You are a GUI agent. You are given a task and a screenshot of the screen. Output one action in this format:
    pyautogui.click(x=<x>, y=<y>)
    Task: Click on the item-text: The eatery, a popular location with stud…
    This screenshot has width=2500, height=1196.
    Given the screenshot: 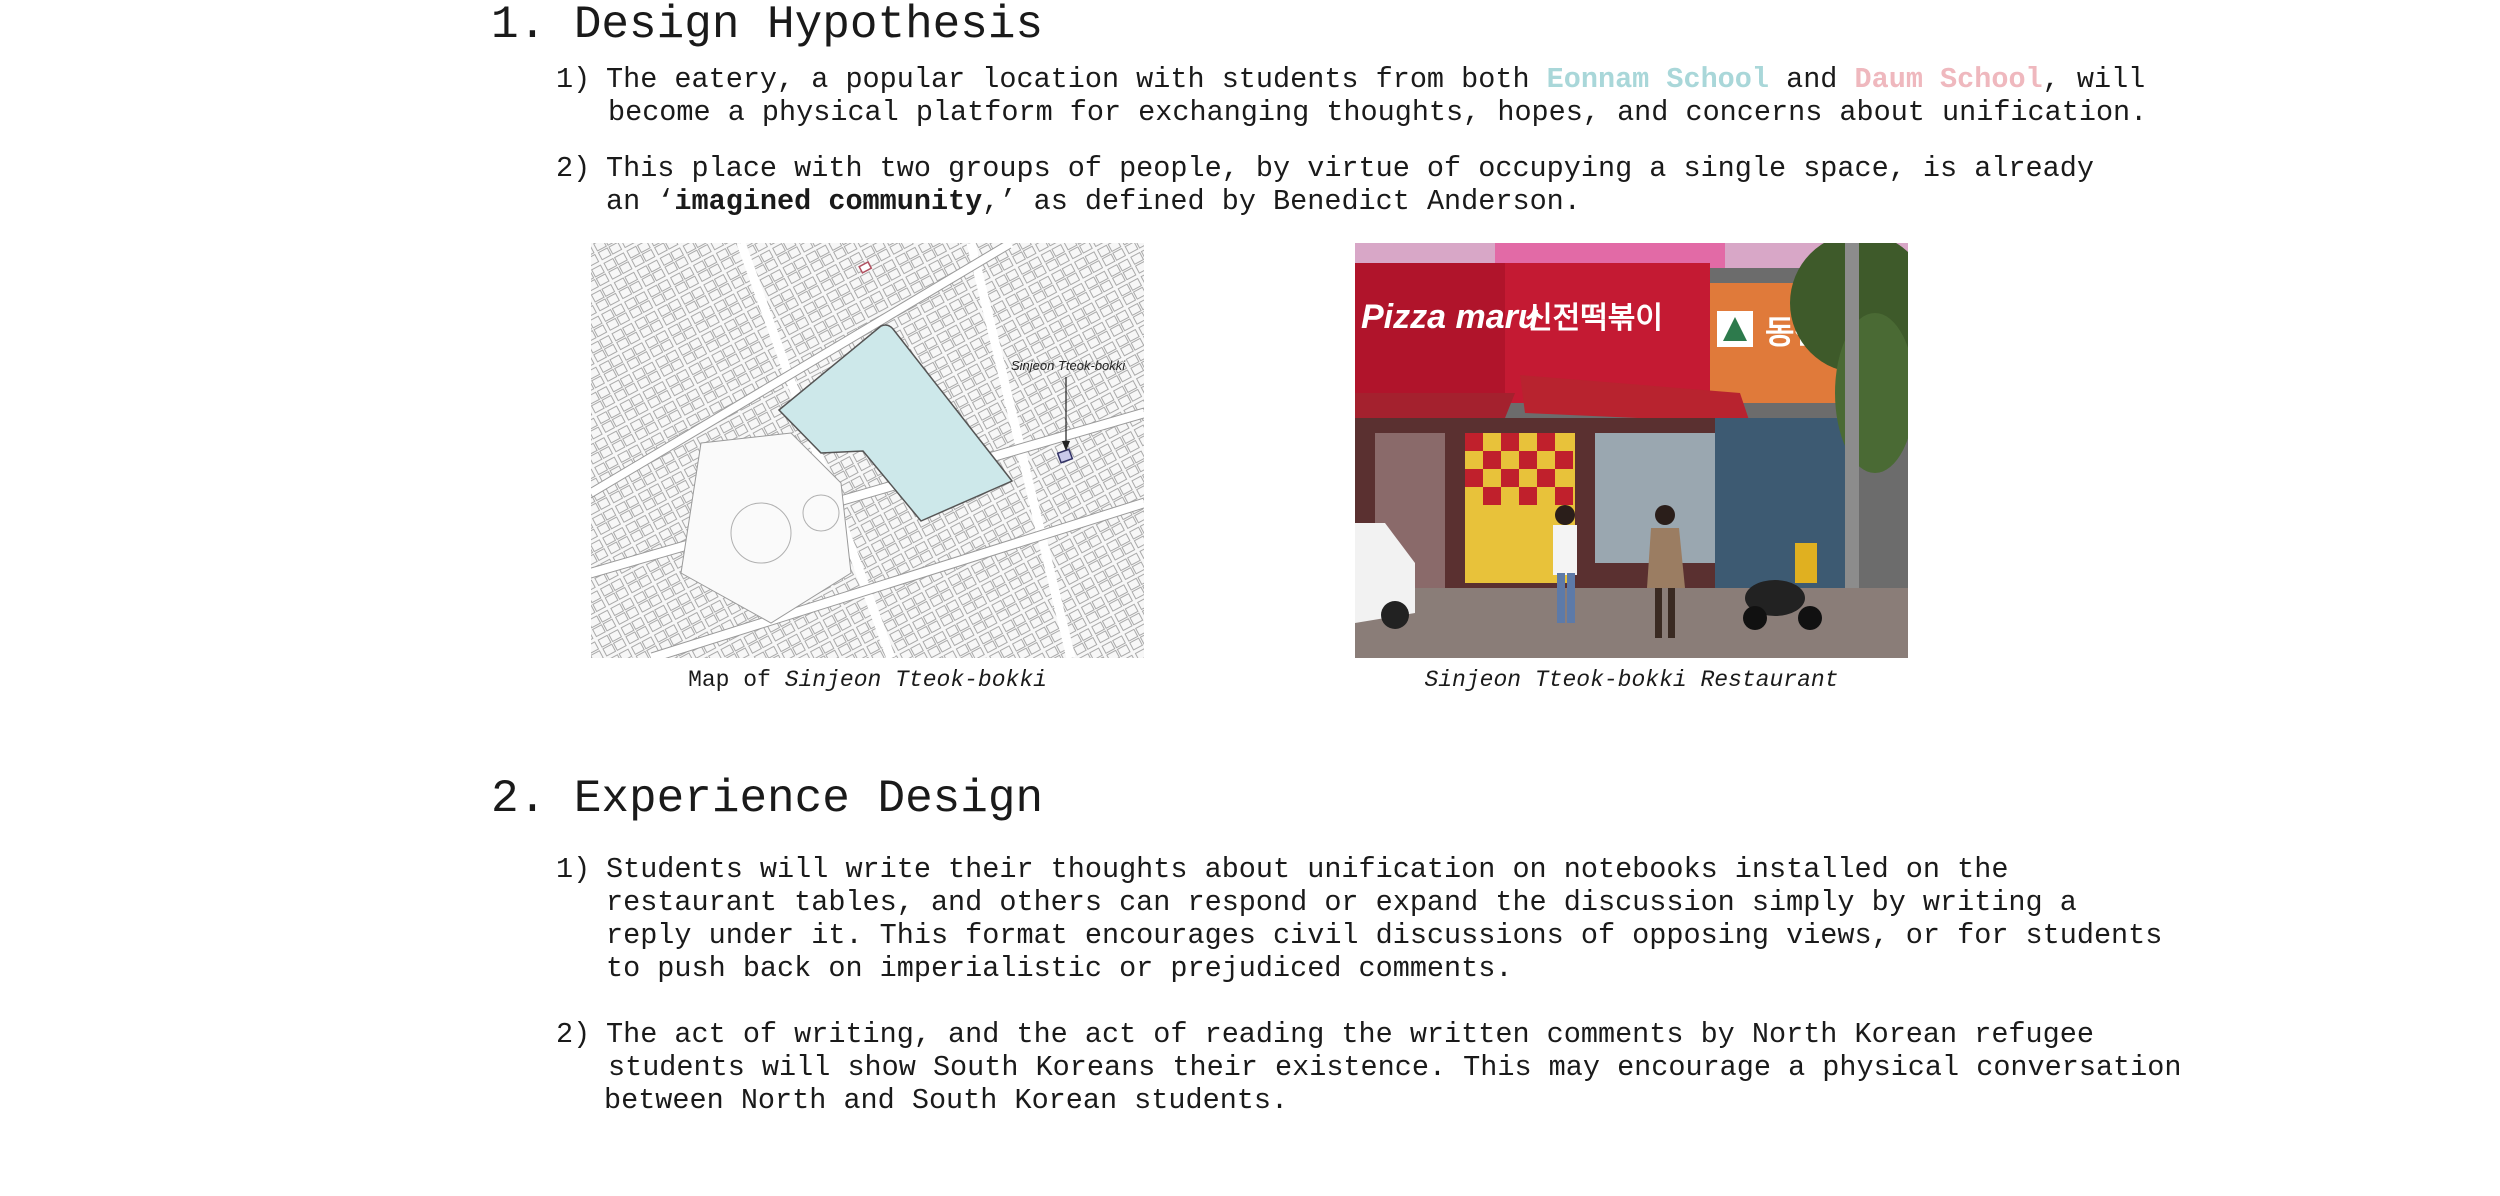 What is the action you would take?
    pyautogui.click(x=1076, y=79)
    